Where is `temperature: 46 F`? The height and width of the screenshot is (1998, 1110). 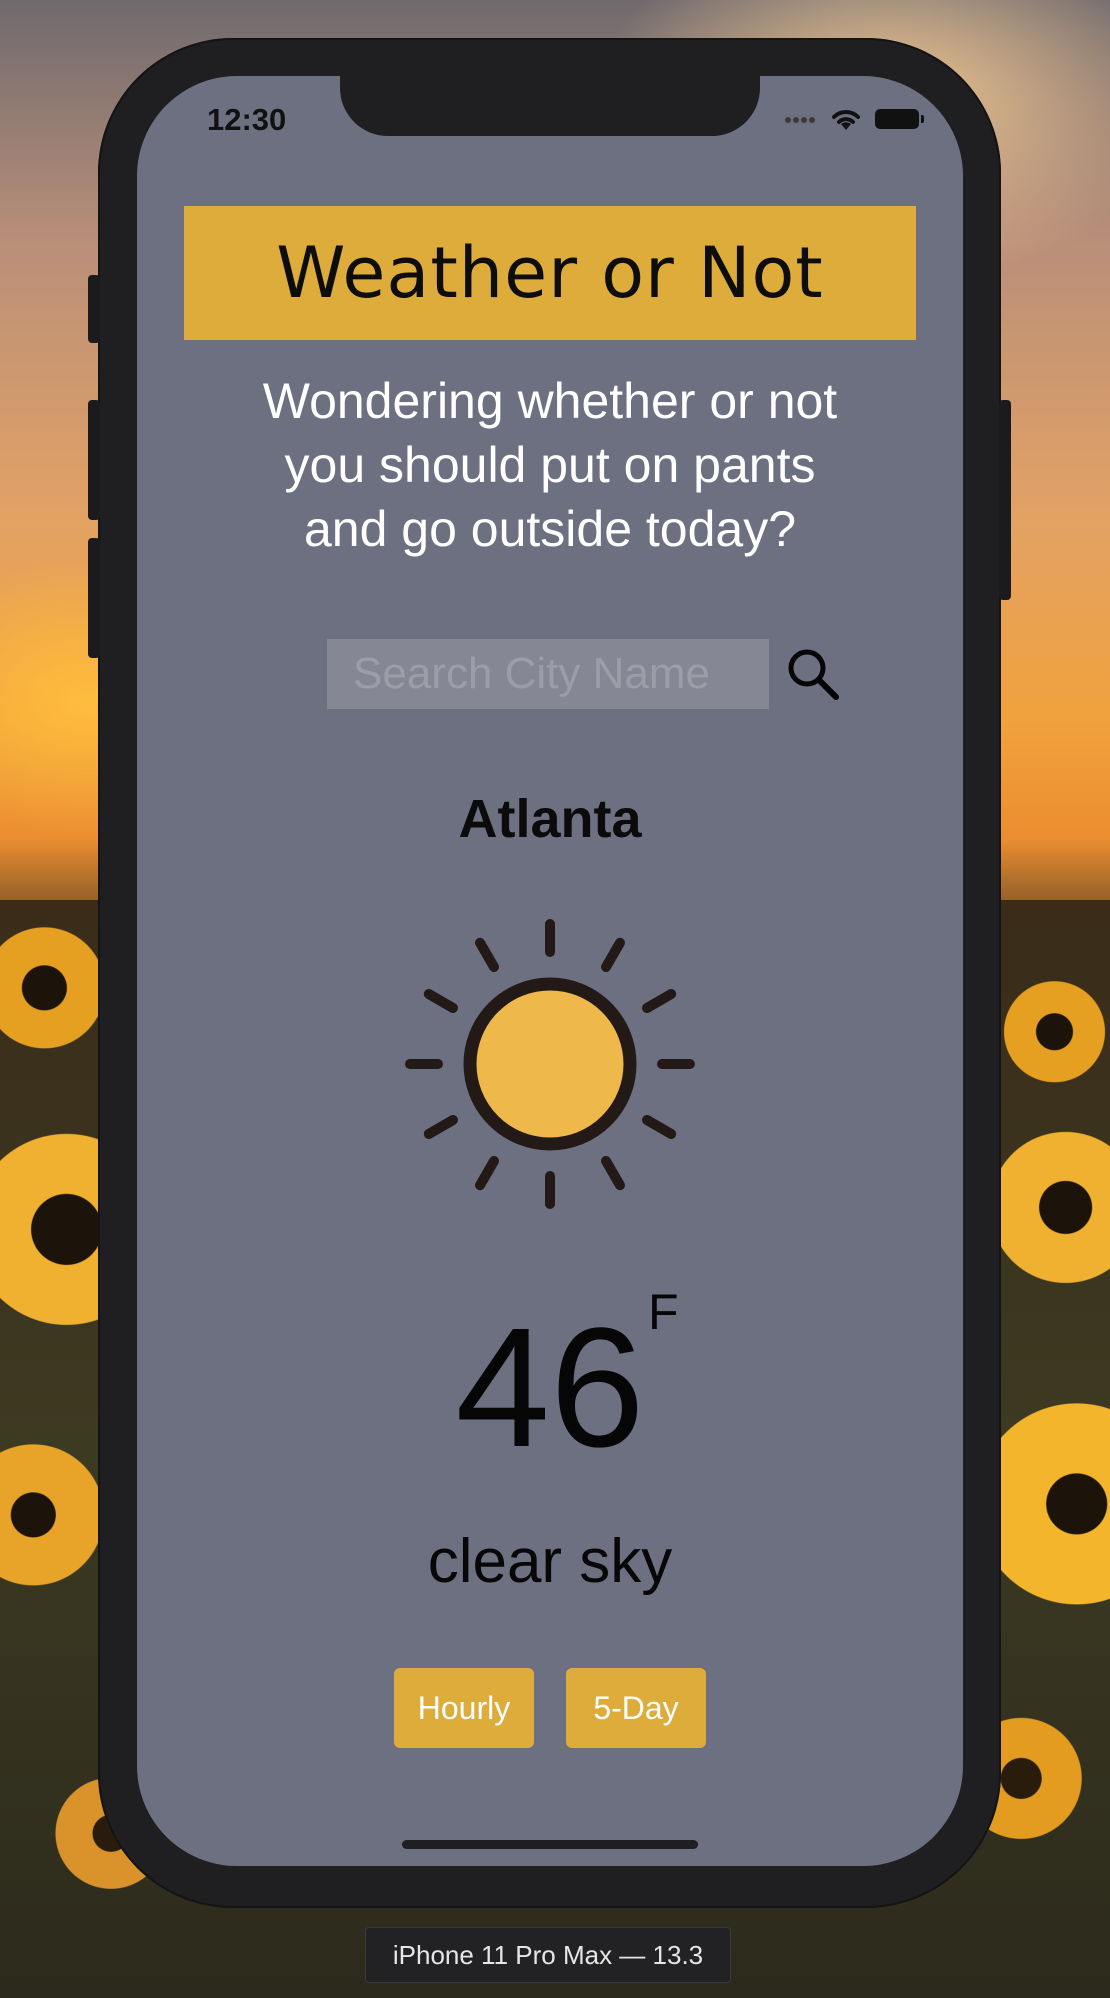
temperature: 46 F is located at coordinates (550, 1383).